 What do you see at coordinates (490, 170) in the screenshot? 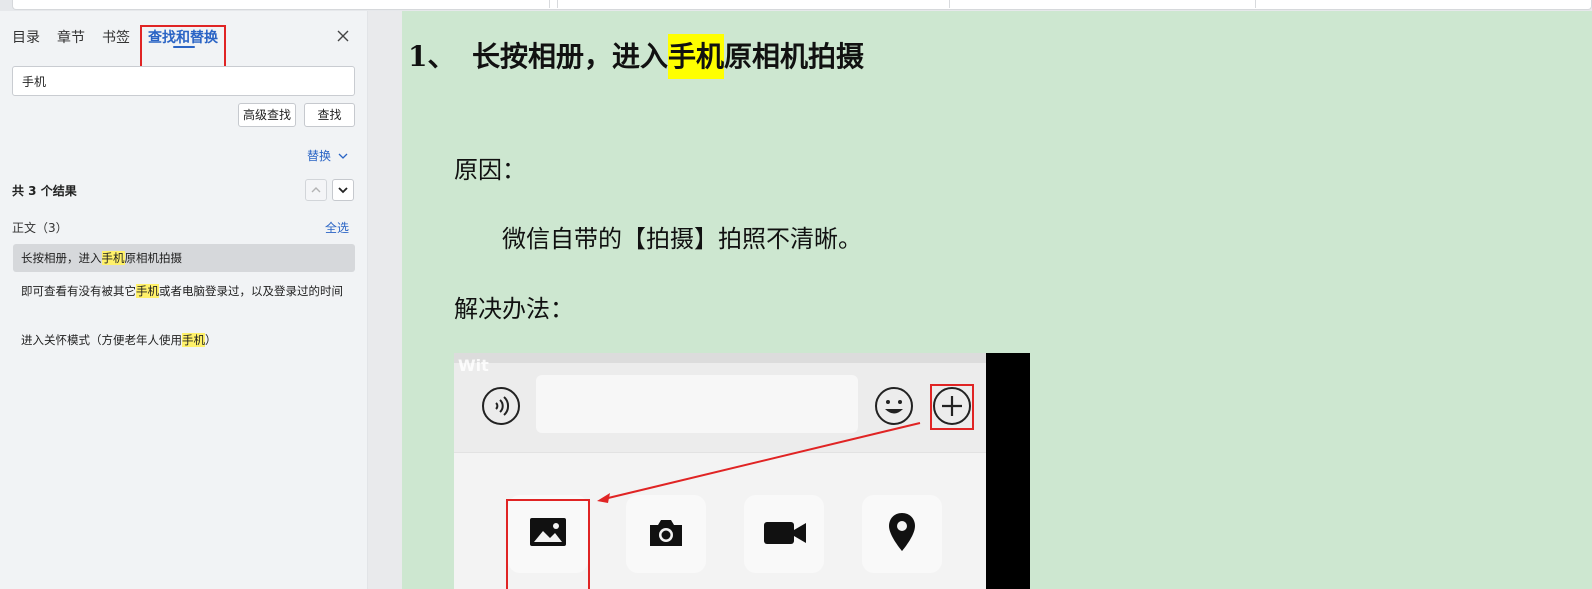
I see `reason-label: 原因：` at bounding box center [490, 170].